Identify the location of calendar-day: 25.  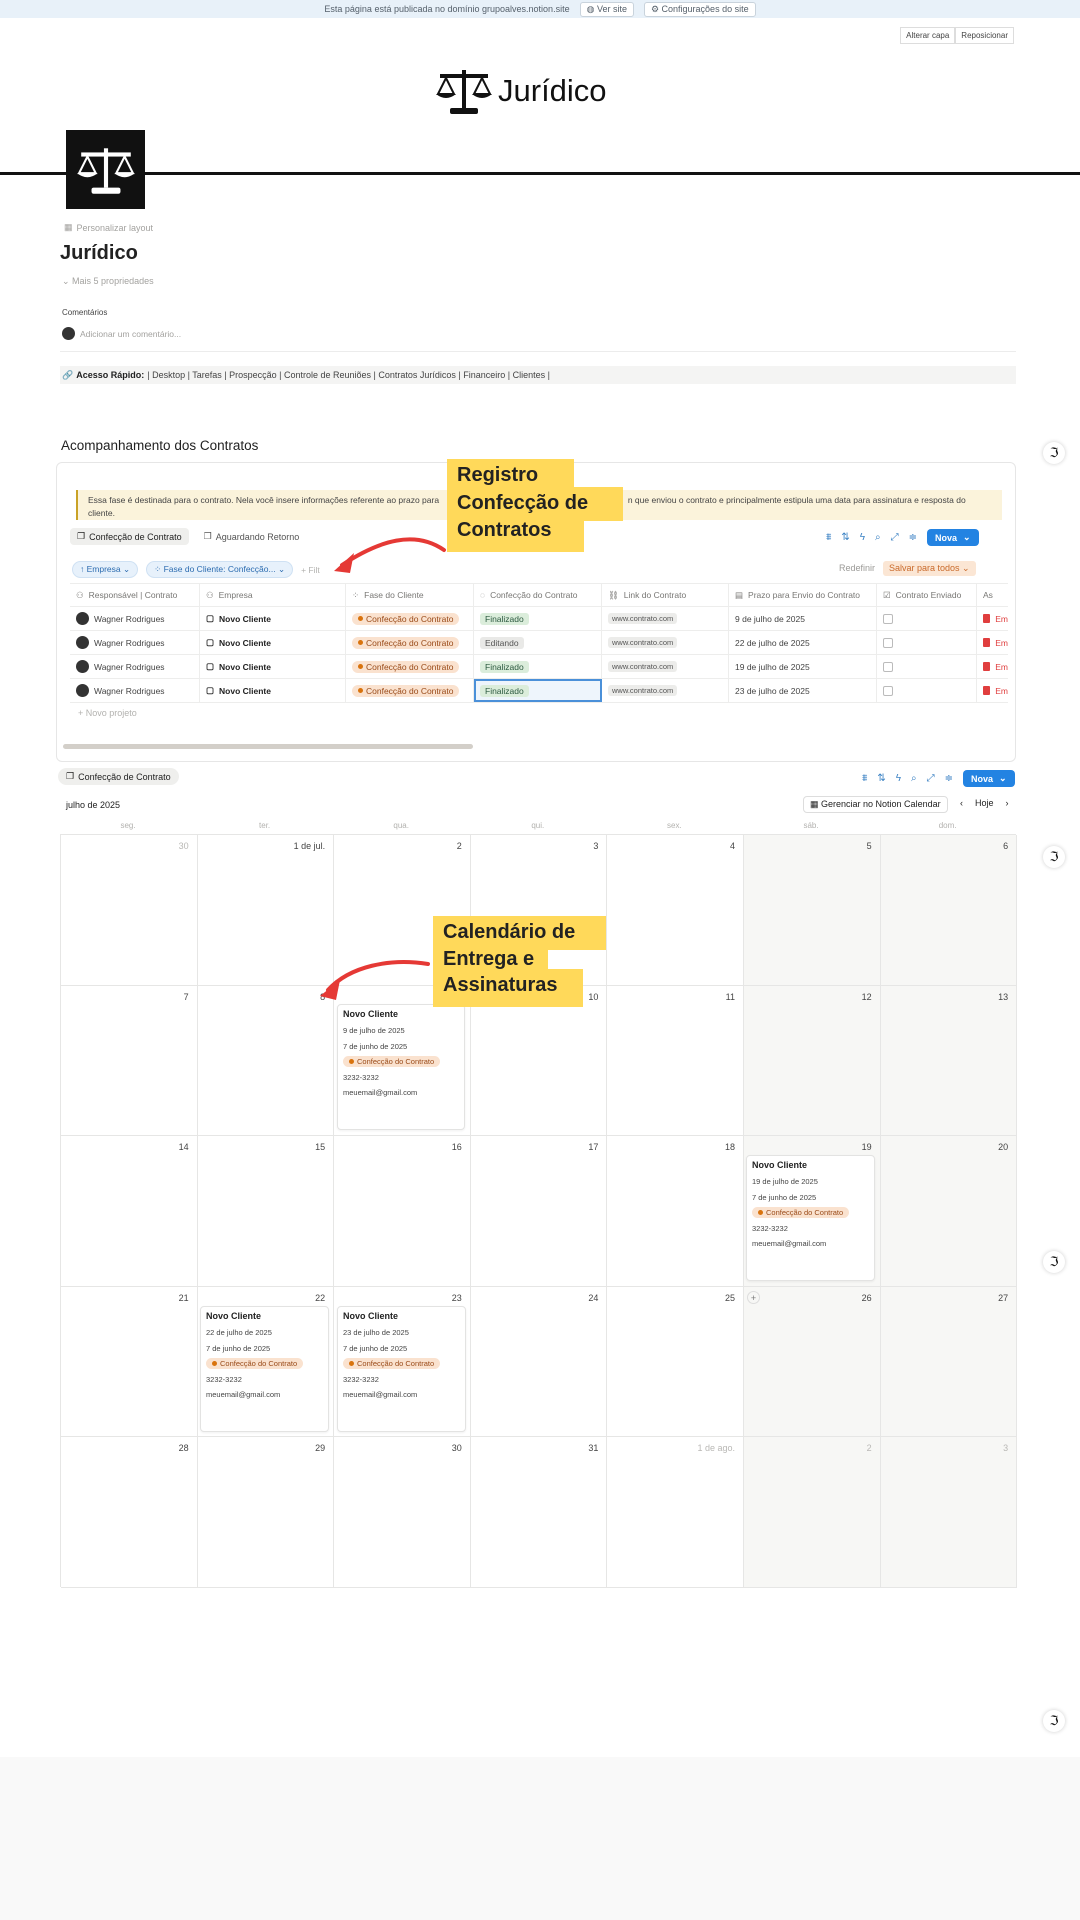
(675, 1362).